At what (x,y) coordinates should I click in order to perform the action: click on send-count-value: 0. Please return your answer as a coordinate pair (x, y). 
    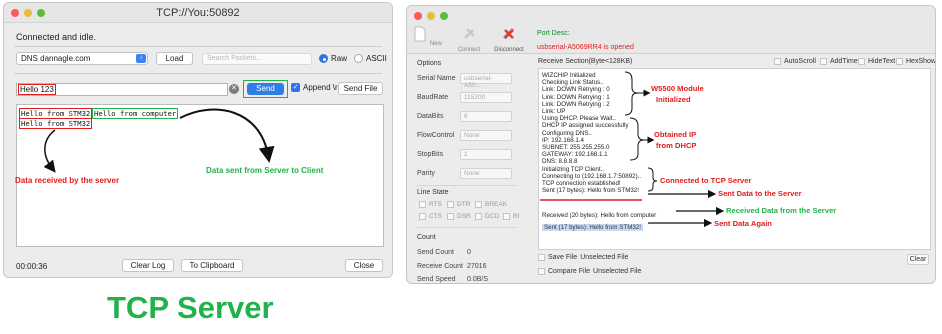
    Looking at the image, I should click on (469, 252).